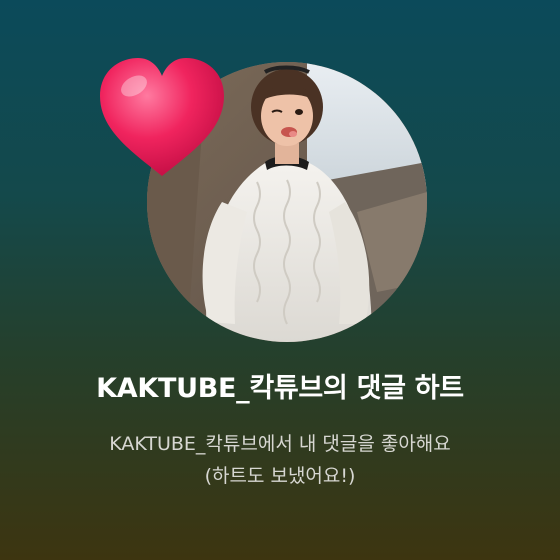  What do you see at coordinates (280, 460) in the screenshot?
I see `notification-message: KAKTUBE_칵튜브에서 내 댓글을 좋아해요 (하트도 보냈어요!)` at bounding box center [280, 460].